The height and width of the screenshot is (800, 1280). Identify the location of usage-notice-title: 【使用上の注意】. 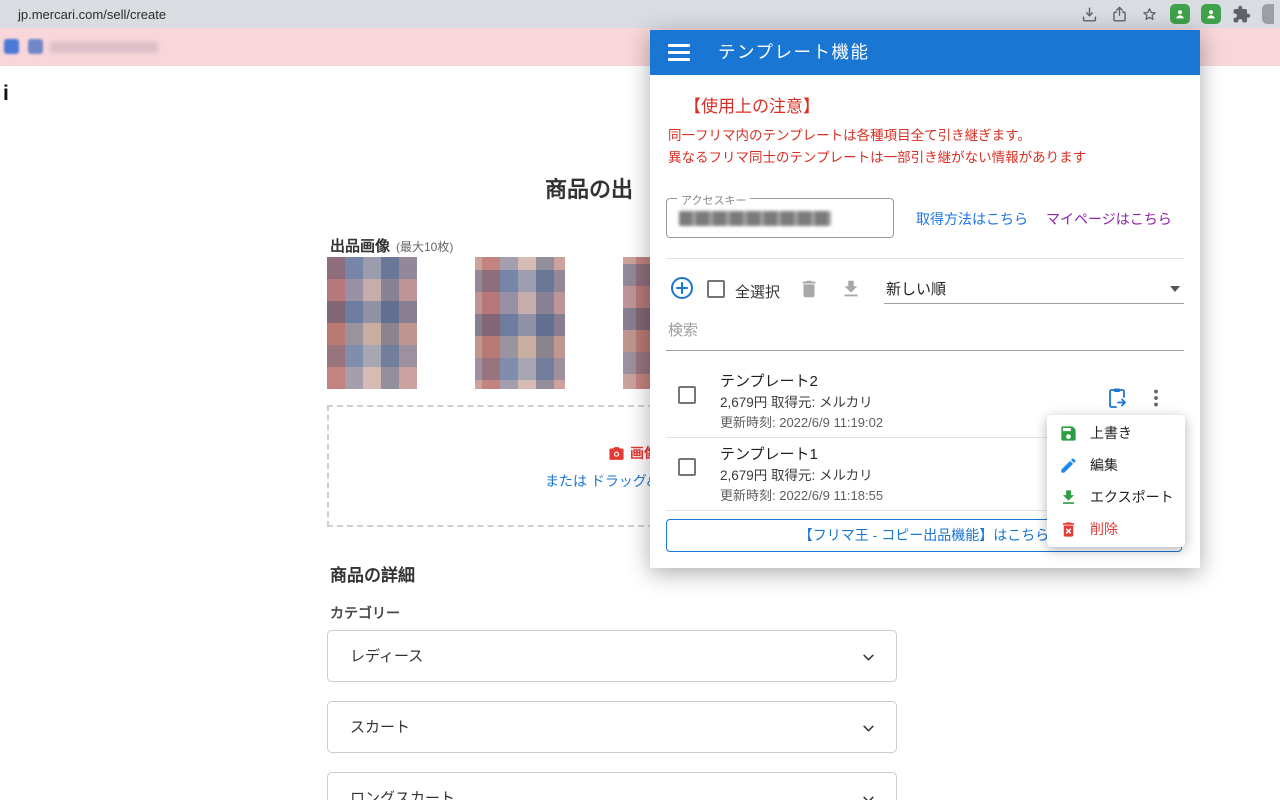
(752, 106).